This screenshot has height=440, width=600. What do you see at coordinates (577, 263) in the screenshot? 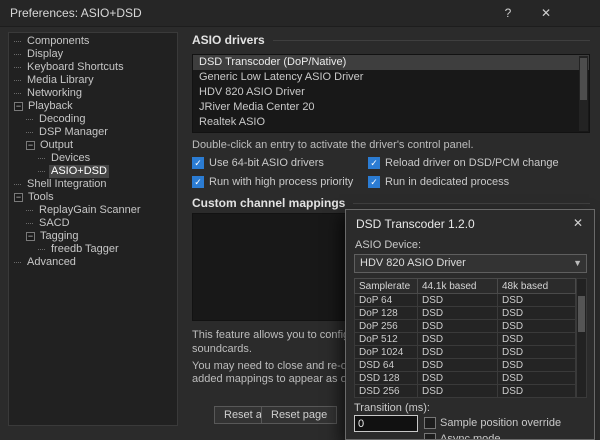
I see `chevron-down-icon: ▼` at bounding box center [577, 263].